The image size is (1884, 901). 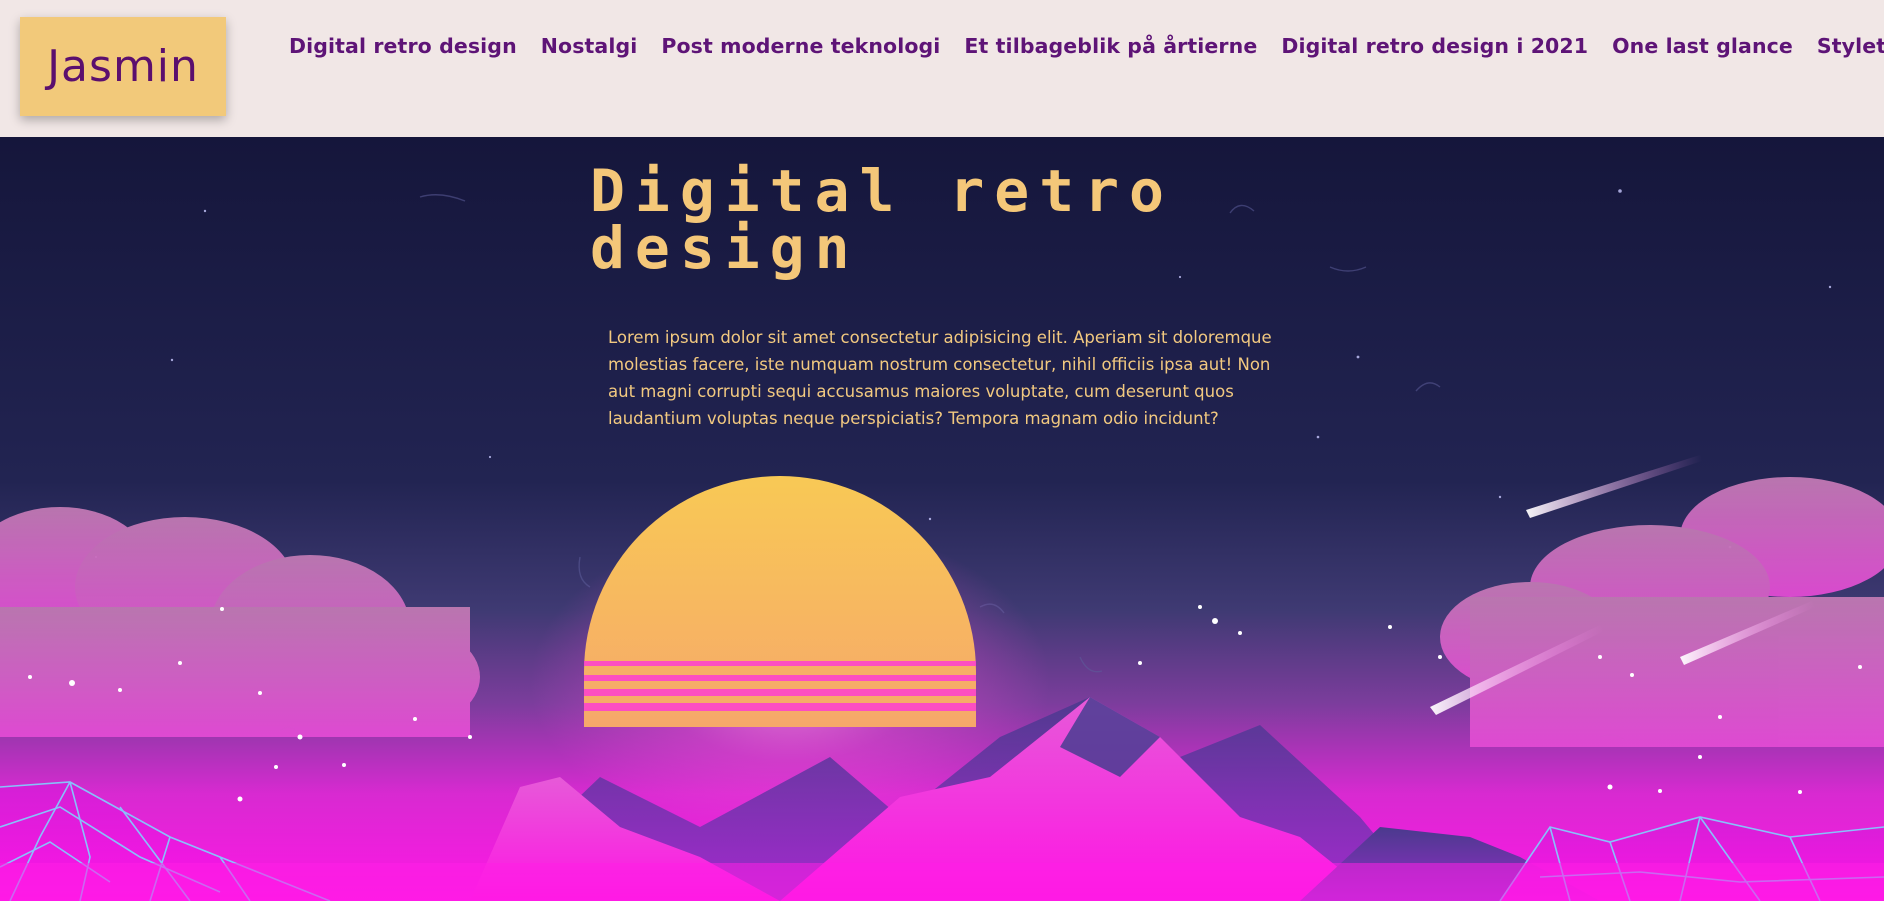 What do you see at coordinates (800, 49) in the screenshot?
I see `nav-link-post-moderne-teknologi: Post moderne teknologi` at bounding box center [800, 49].